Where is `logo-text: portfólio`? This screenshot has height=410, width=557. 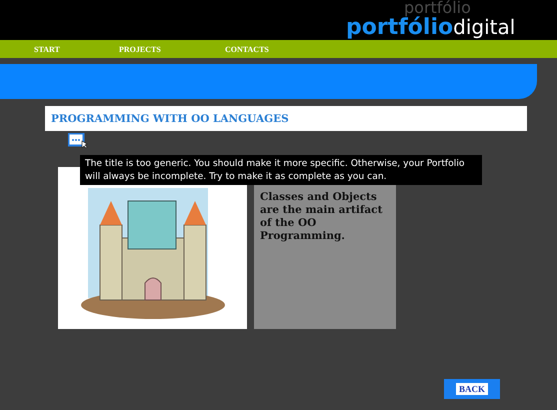 logo-text: portfólio is located at coordinates (400, 27).